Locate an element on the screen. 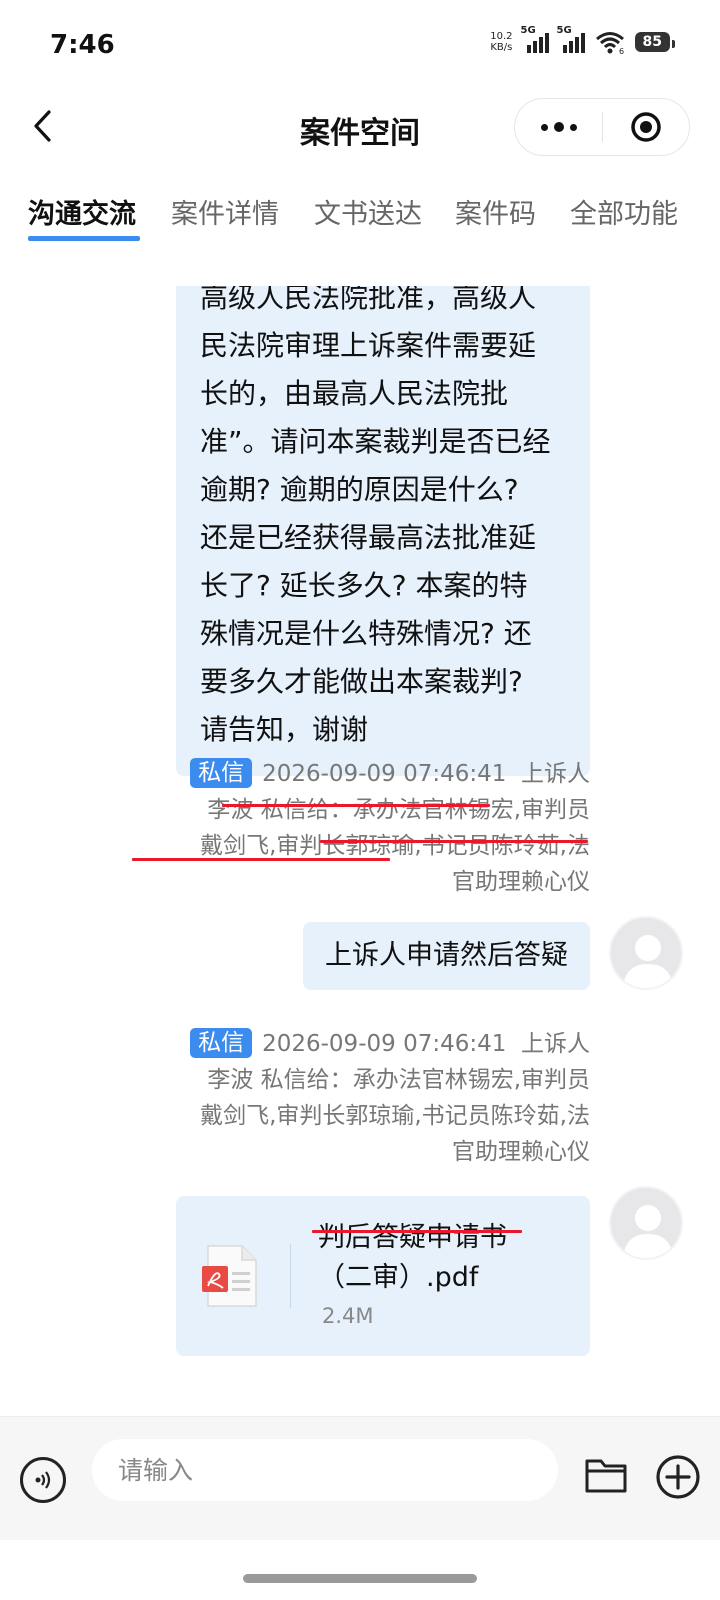  message-line: 请告知，谢谢 is located at coordinates (284, 729).